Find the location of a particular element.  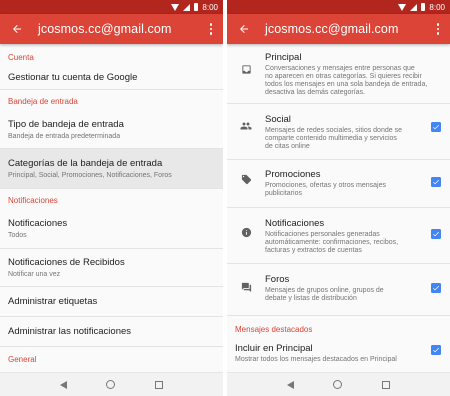

item-subtitle: Notificar una vez is located at coordinates (34, 274).